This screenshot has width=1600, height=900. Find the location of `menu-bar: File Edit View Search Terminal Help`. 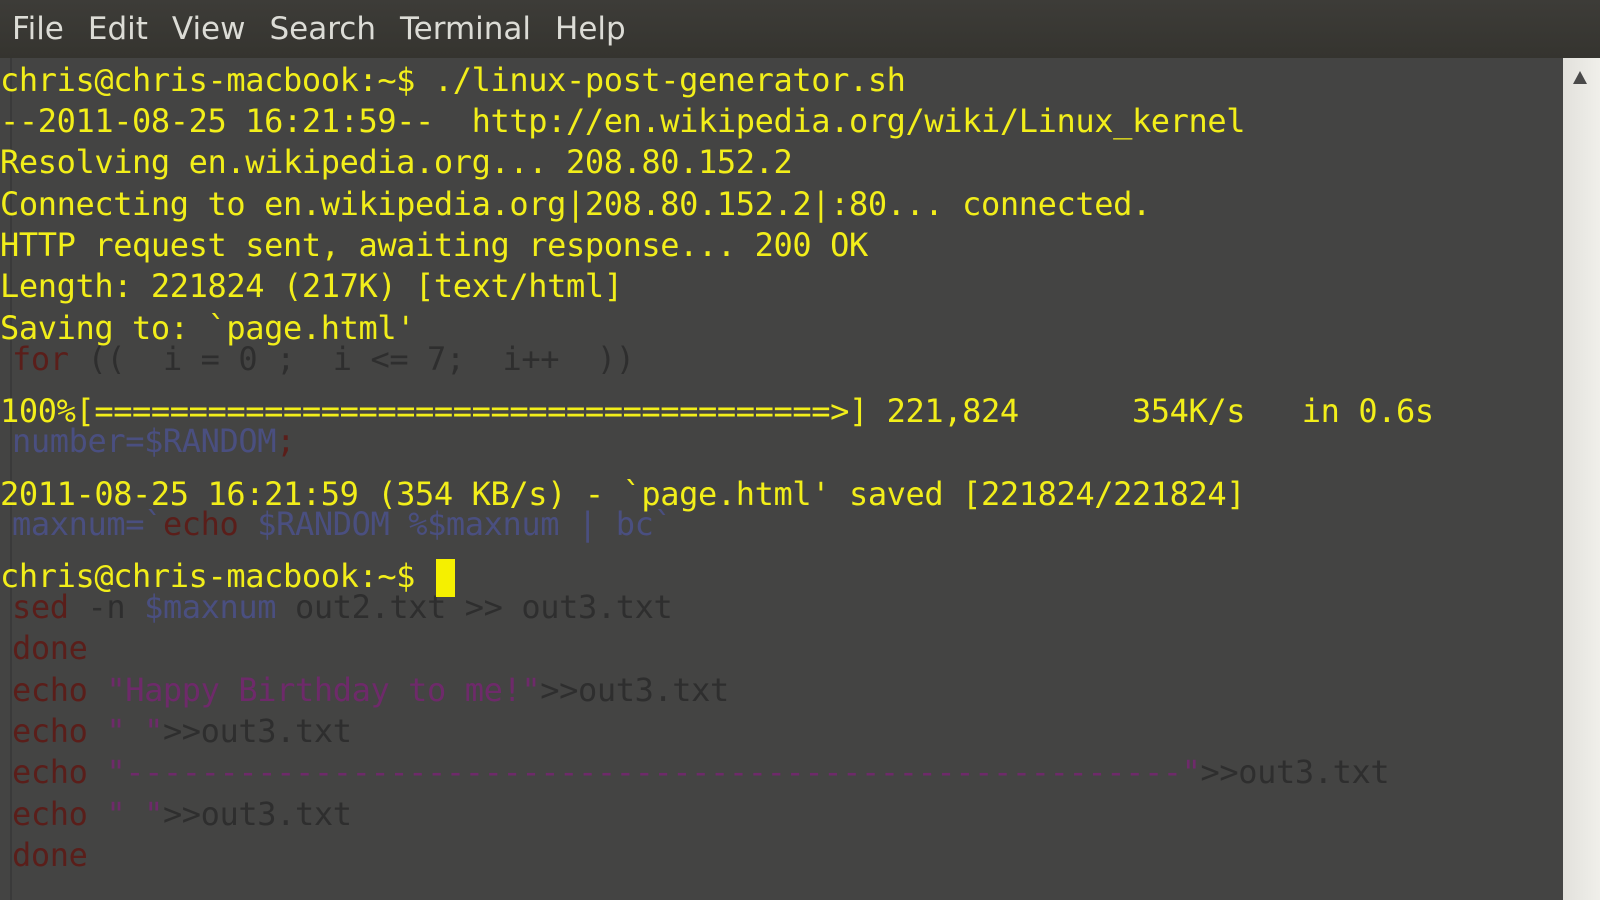

menu-bar: File Edit View Search Terminal Help is located at coordinates (800, 29).